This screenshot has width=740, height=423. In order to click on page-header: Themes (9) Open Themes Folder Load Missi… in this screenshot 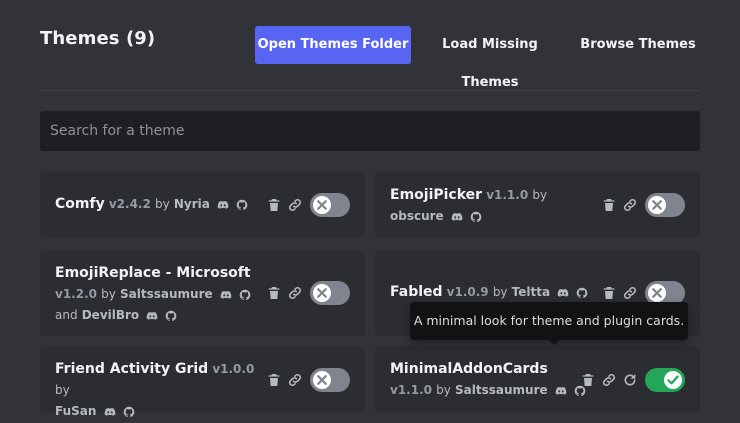, I will do `click(370, 58)`.